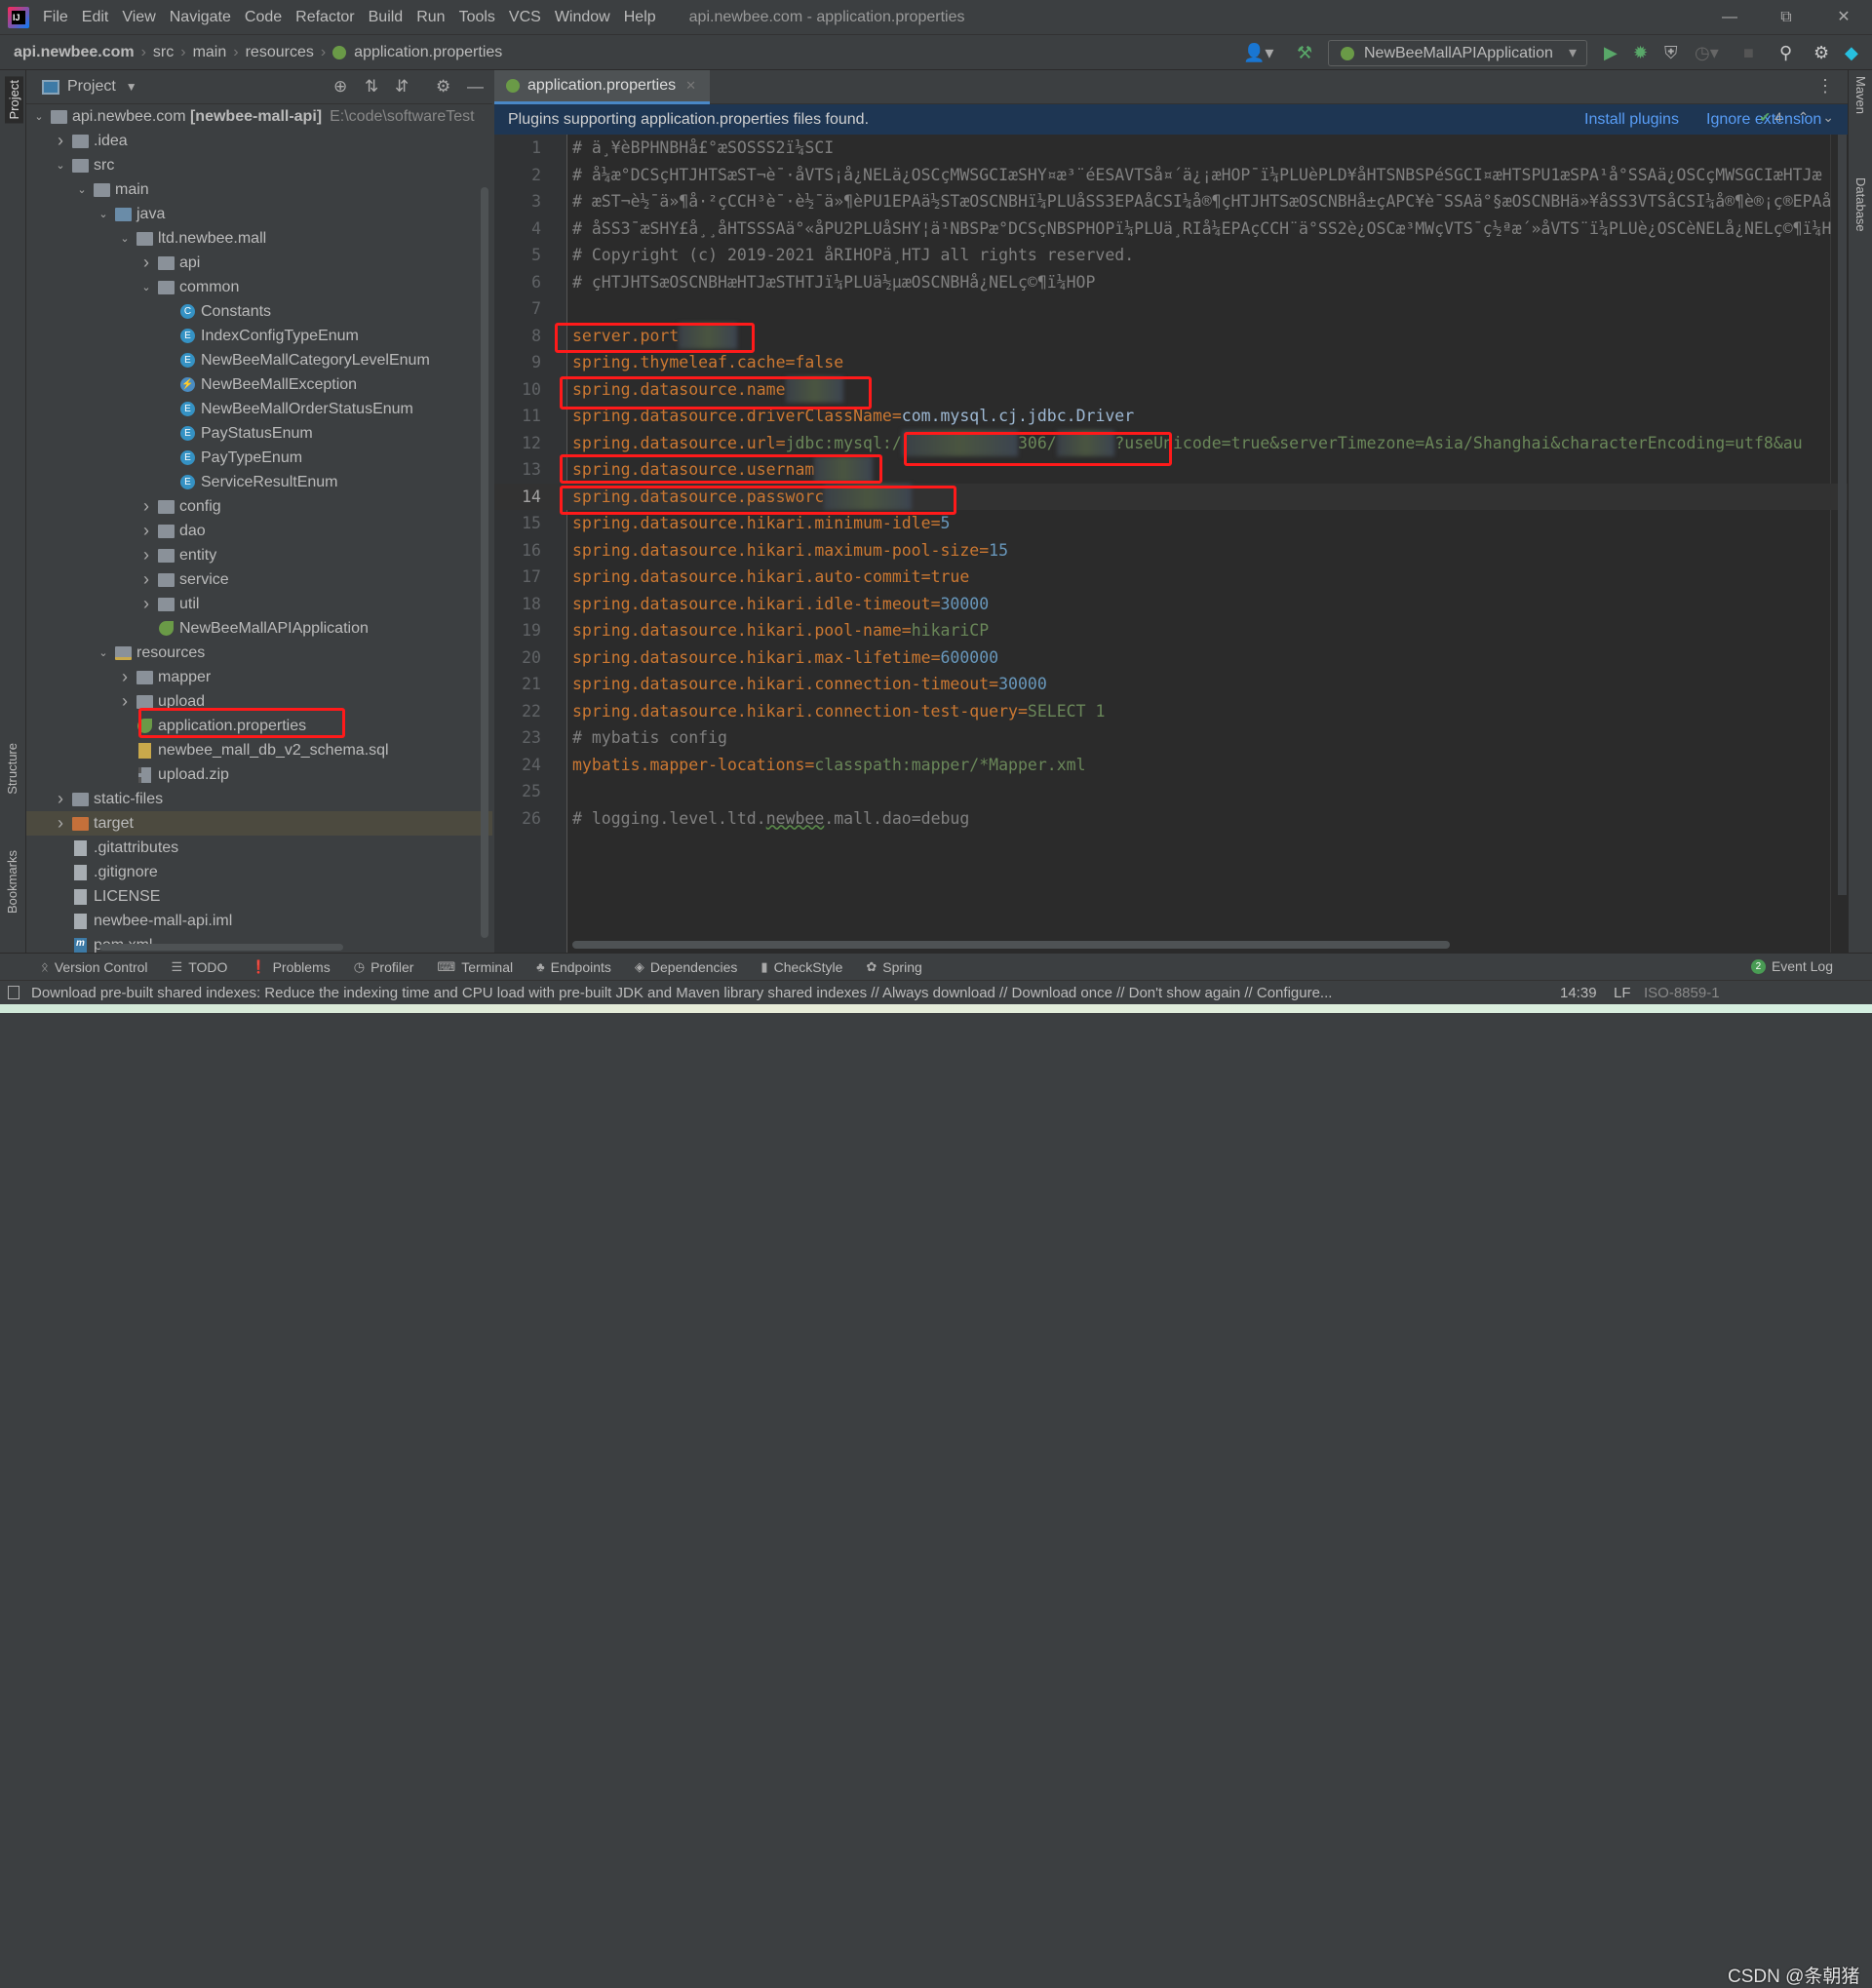 Image resolution: width=1872 pixels, height=1988 pixels. Describe the element at coordinates (259, 750) in the screenshot. I see `tree-item: newbee_mall_db_v2_schema.sql` at that location.